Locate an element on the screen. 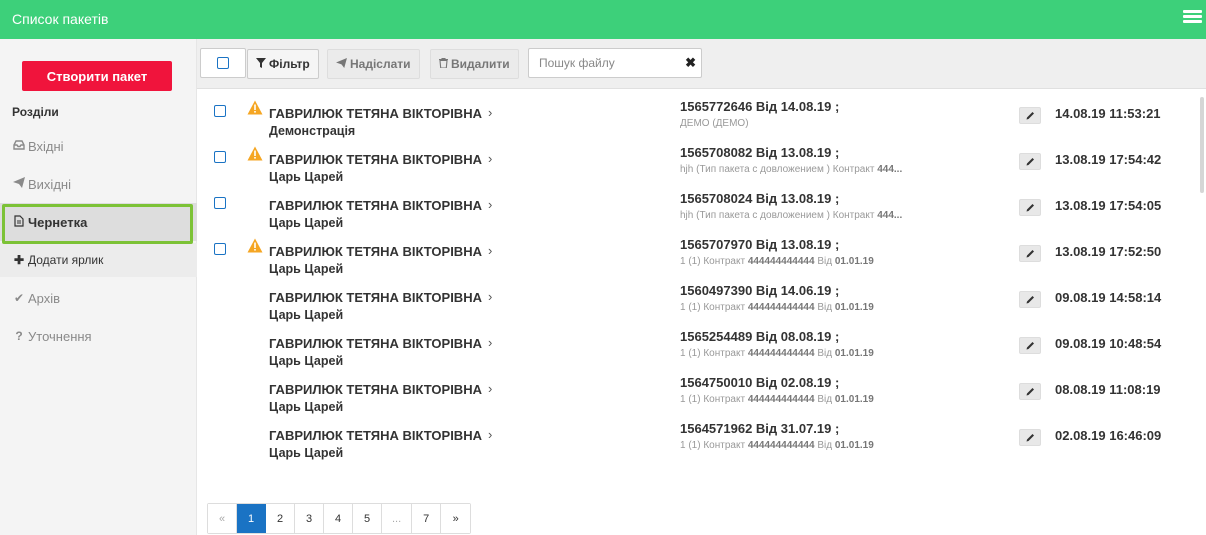 Image resolution: width=1206 pixels, height=535 pixels. sidebar-item-clarification: ? Уточнення is located at coordinates (98, 336).